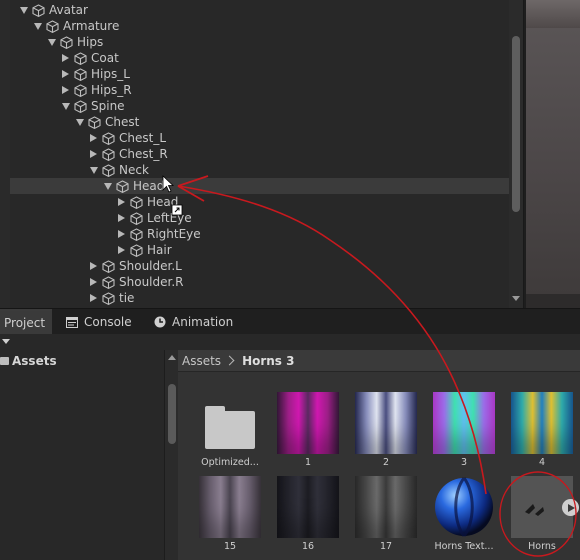 The width and height of the screenshot is (580, 560). I want to click on hierarchy-row: Armature, so click(259, 26).